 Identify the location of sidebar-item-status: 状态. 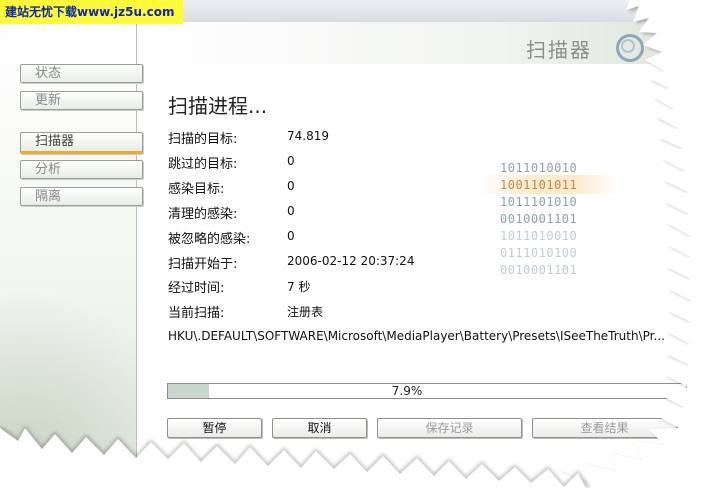
(81, 73).